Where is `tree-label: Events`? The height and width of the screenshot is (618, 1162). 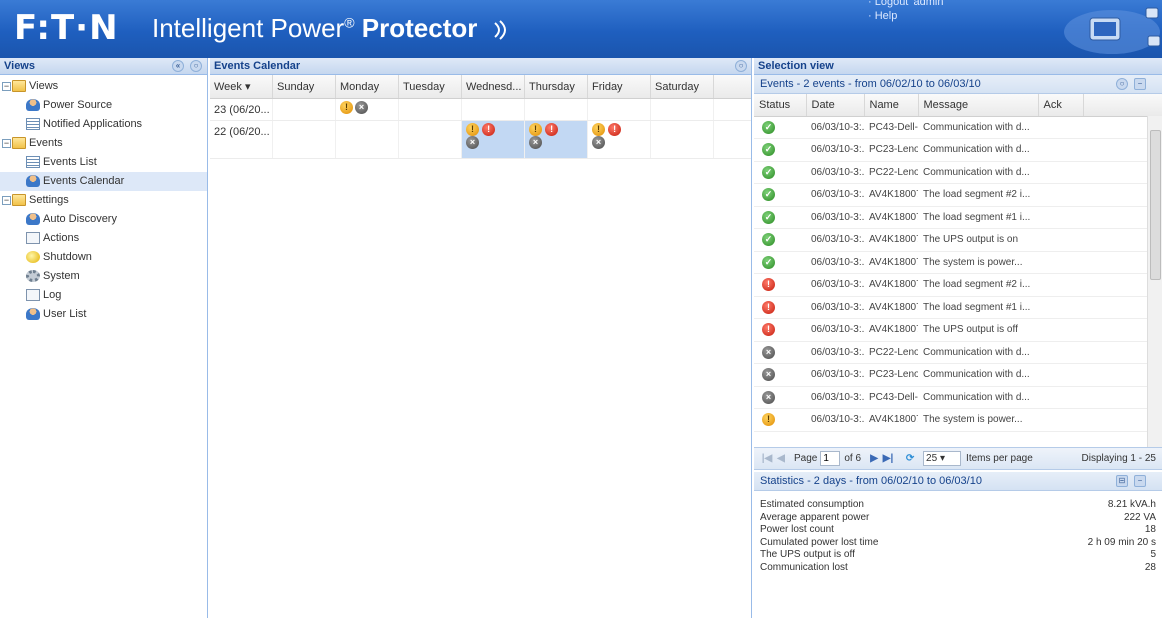
tree-label: Events is located at coordinates (46, 143).